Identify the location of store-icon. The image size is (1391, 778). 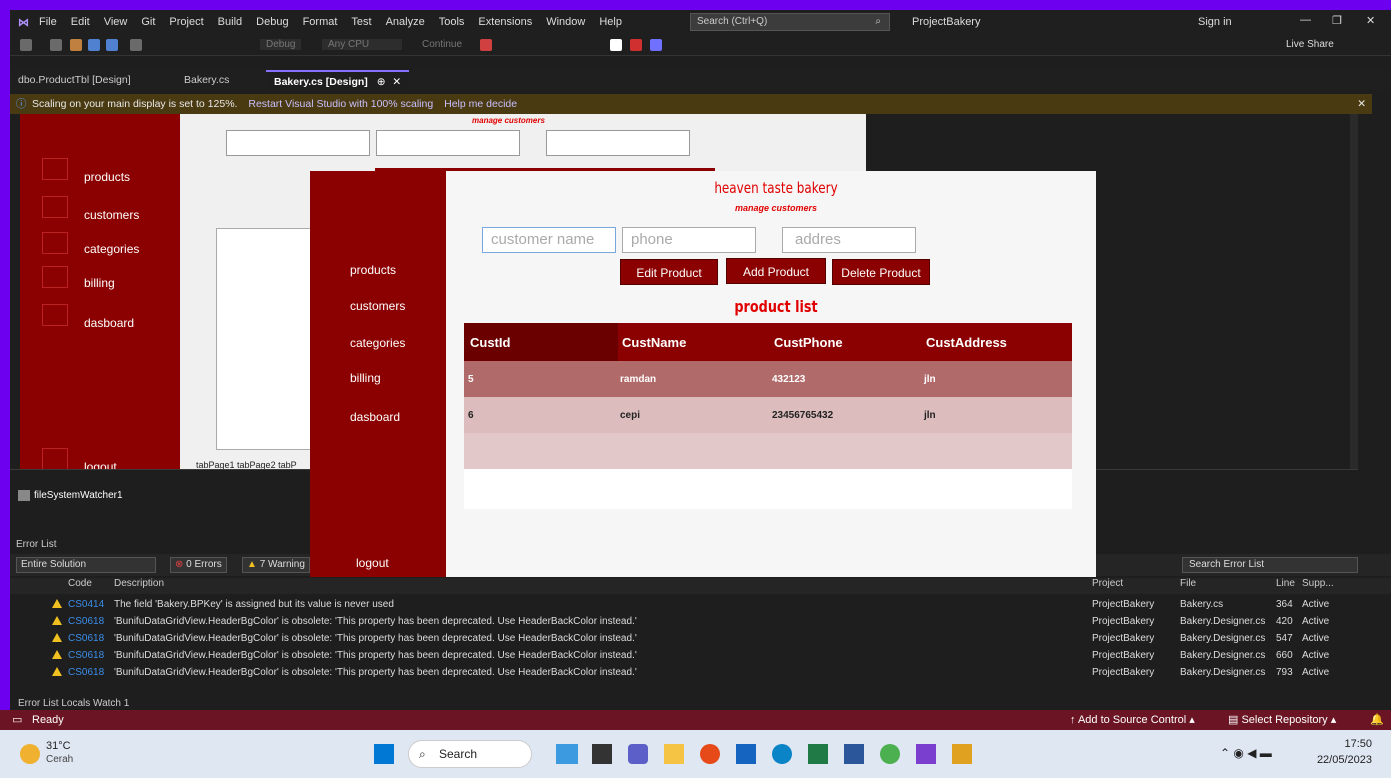
(746, 754).